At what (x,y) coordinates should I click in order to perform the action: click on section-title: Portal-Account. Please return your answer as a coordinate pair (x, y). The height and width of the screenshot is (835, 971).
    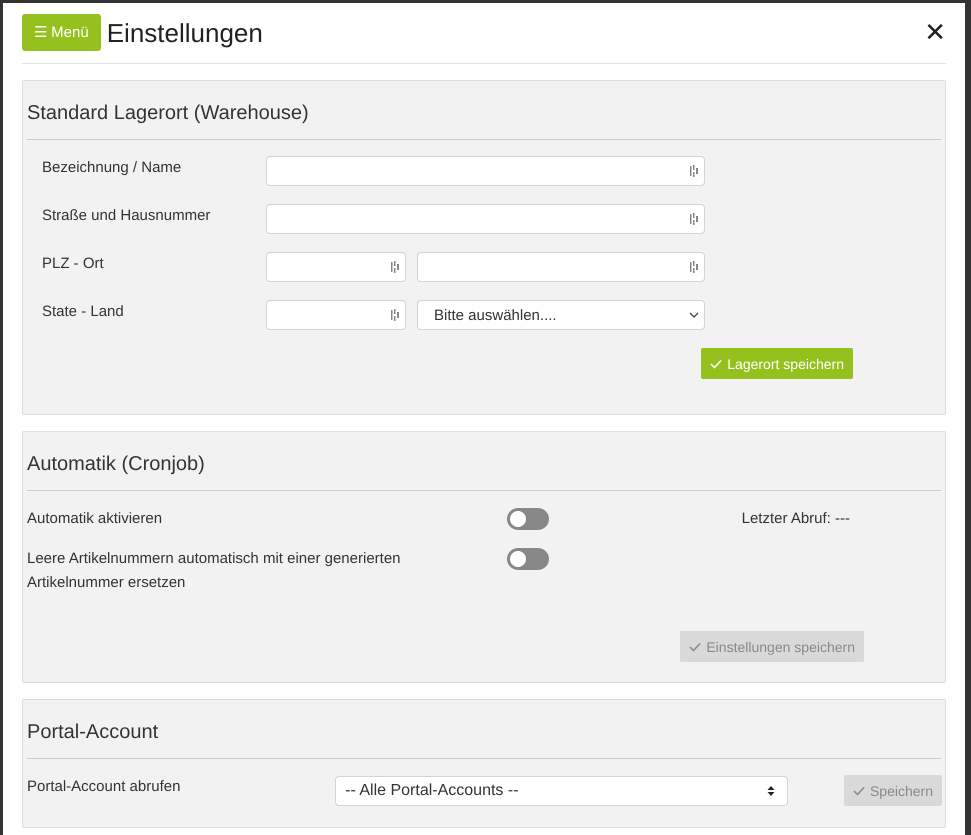
    Looking at the image, I should click on (93, 732).